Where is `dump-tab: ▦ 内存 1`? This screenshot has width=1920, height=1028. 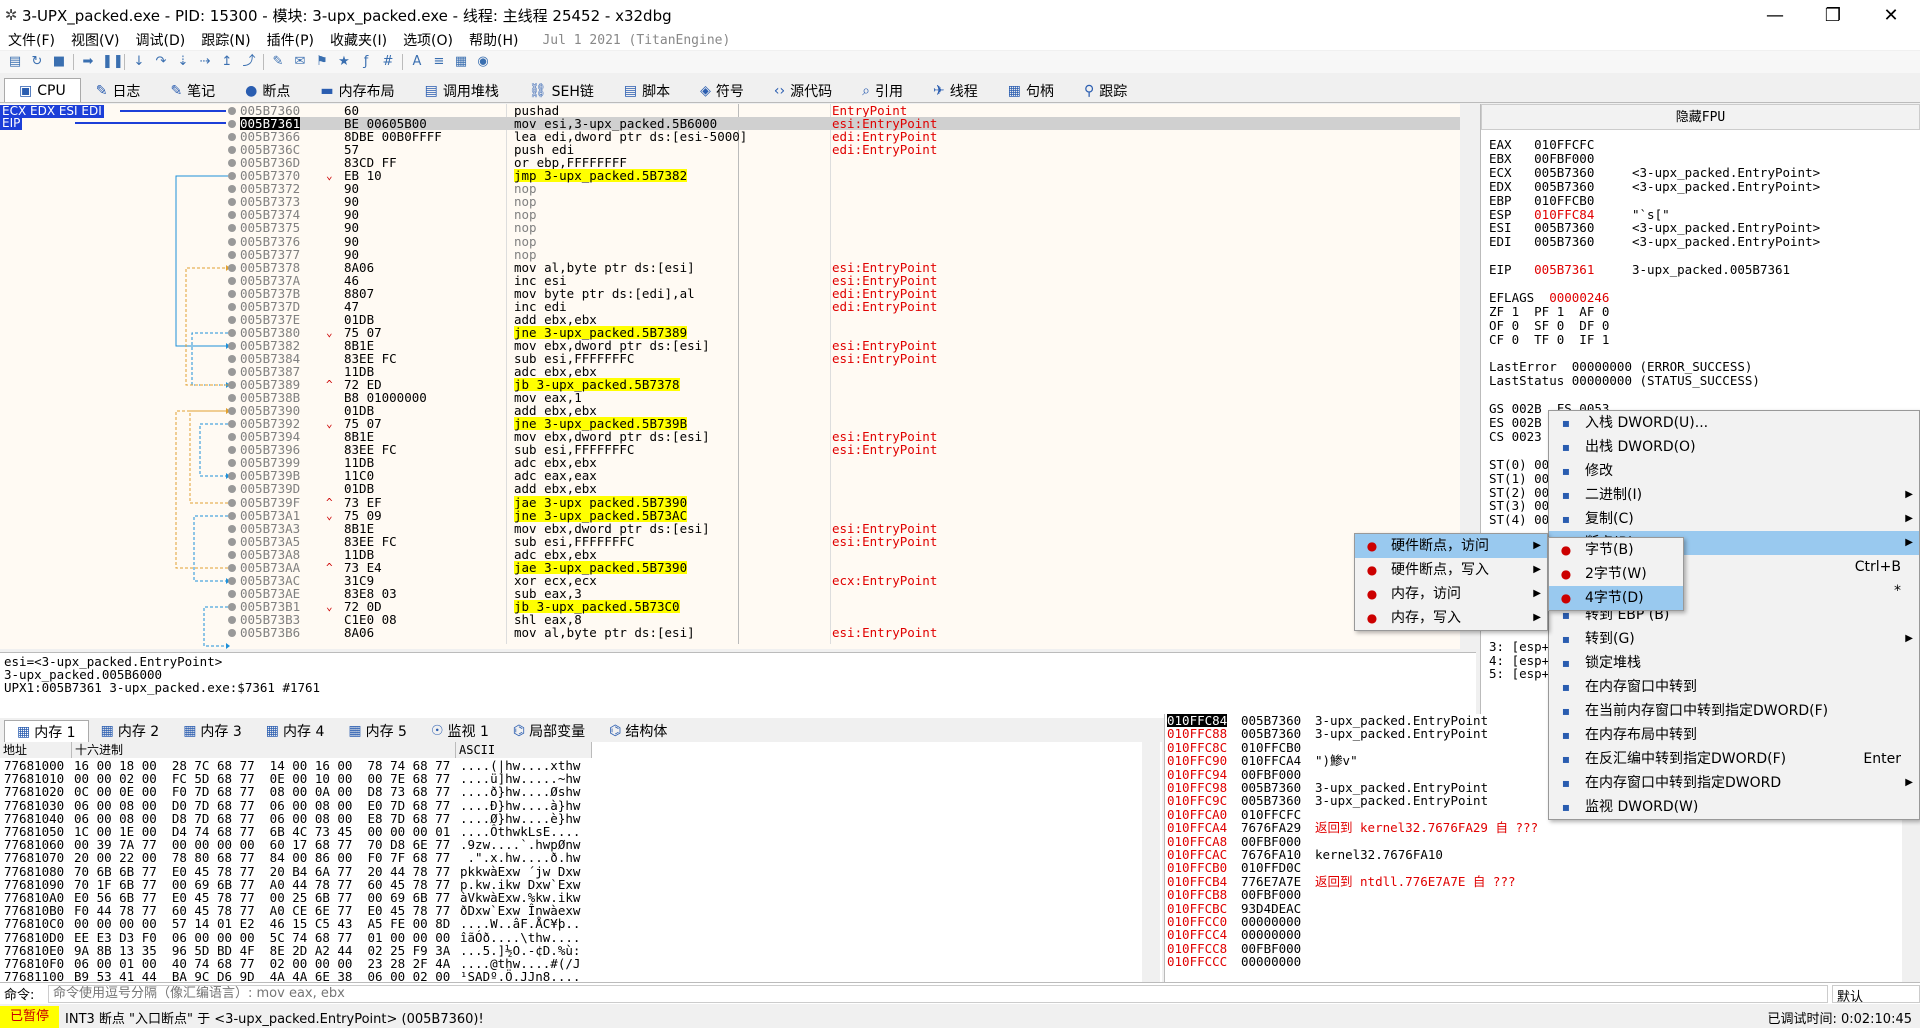
dump-tab: ▦ 内存 1 is located at coordinates (46, 731).